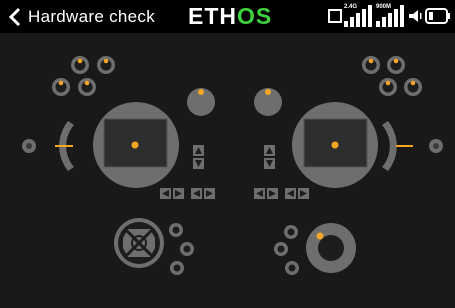  I want to click on gimbal-left, so click(136, 145).